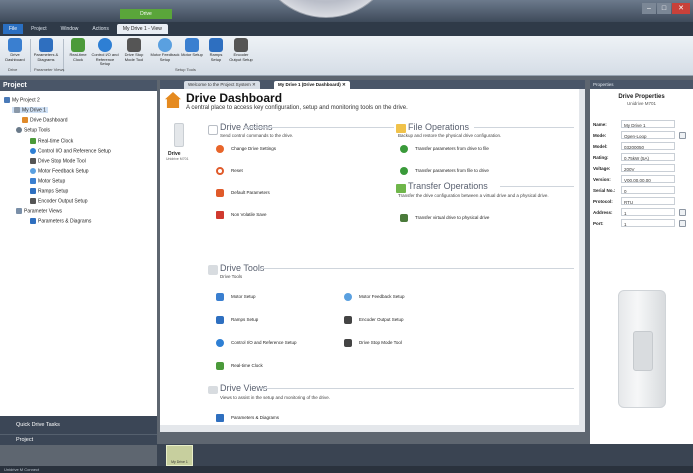 The height and width of the screenshot is (473, 693). I want to click on default-parameters-link: Default Parameters, so click(243, 193).